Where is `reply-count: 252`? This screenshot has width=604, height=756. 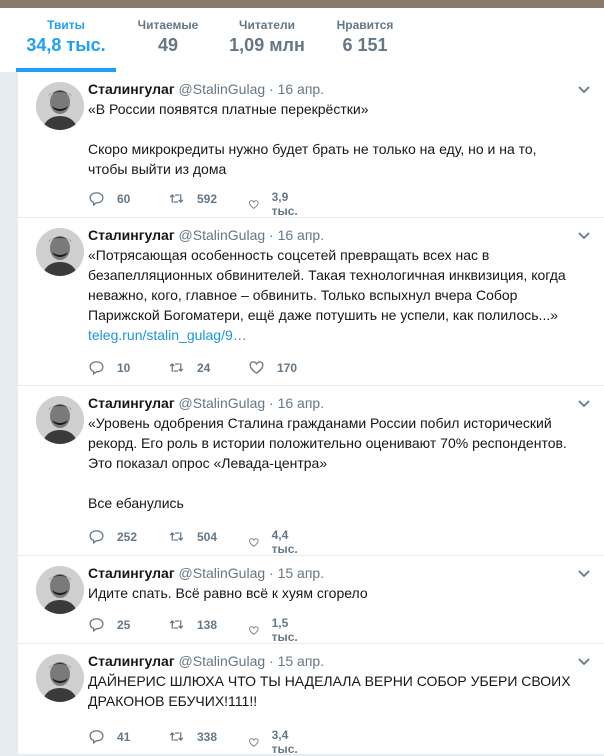 reply-count: 252 is located at coordinates (127, 536).